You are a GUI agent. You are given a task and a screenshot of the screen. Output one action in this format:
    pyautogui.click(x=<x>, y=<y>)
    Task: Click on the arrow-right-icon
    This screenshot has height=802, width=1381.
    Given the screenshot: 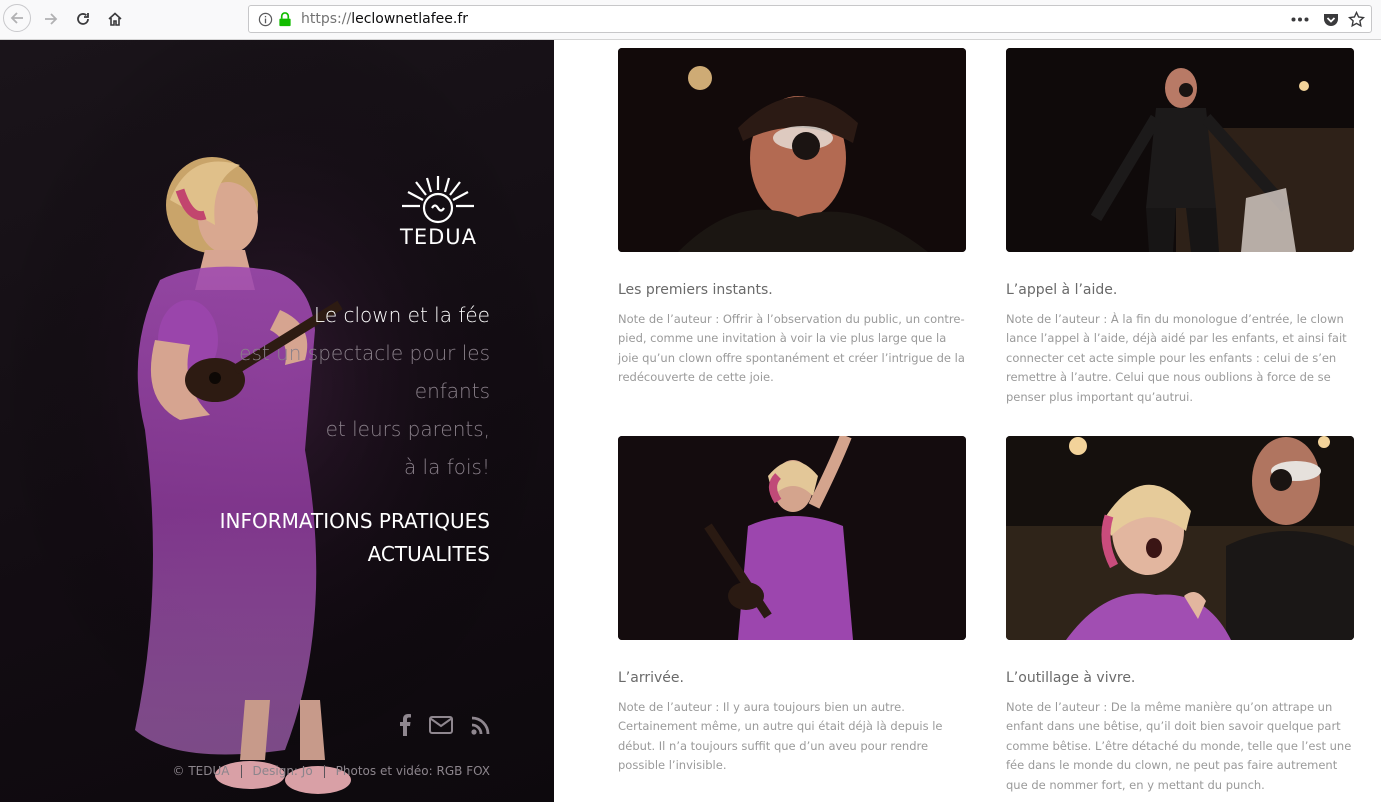 What is the action you would take?
    pyautogui.click(x=51, y=19)
    